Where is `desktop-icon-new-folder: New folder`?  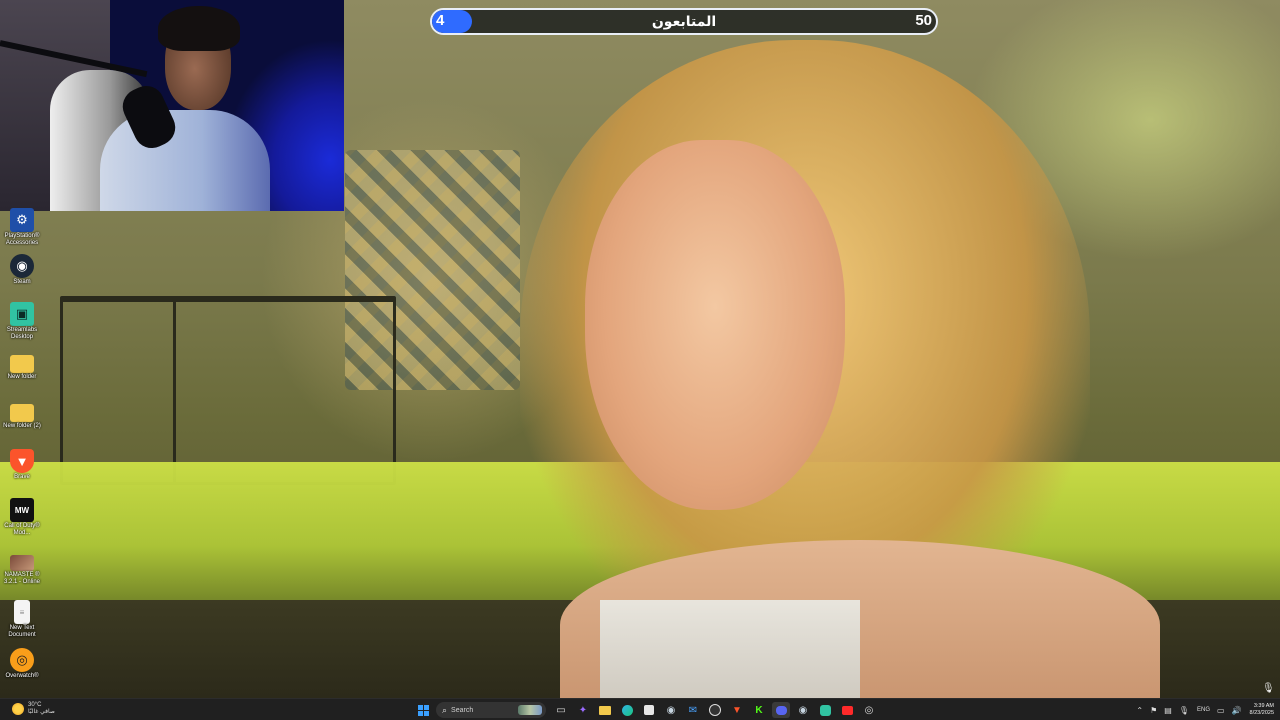 desktop-icon-new-folder: New folder is located at coordinates (22, 366).